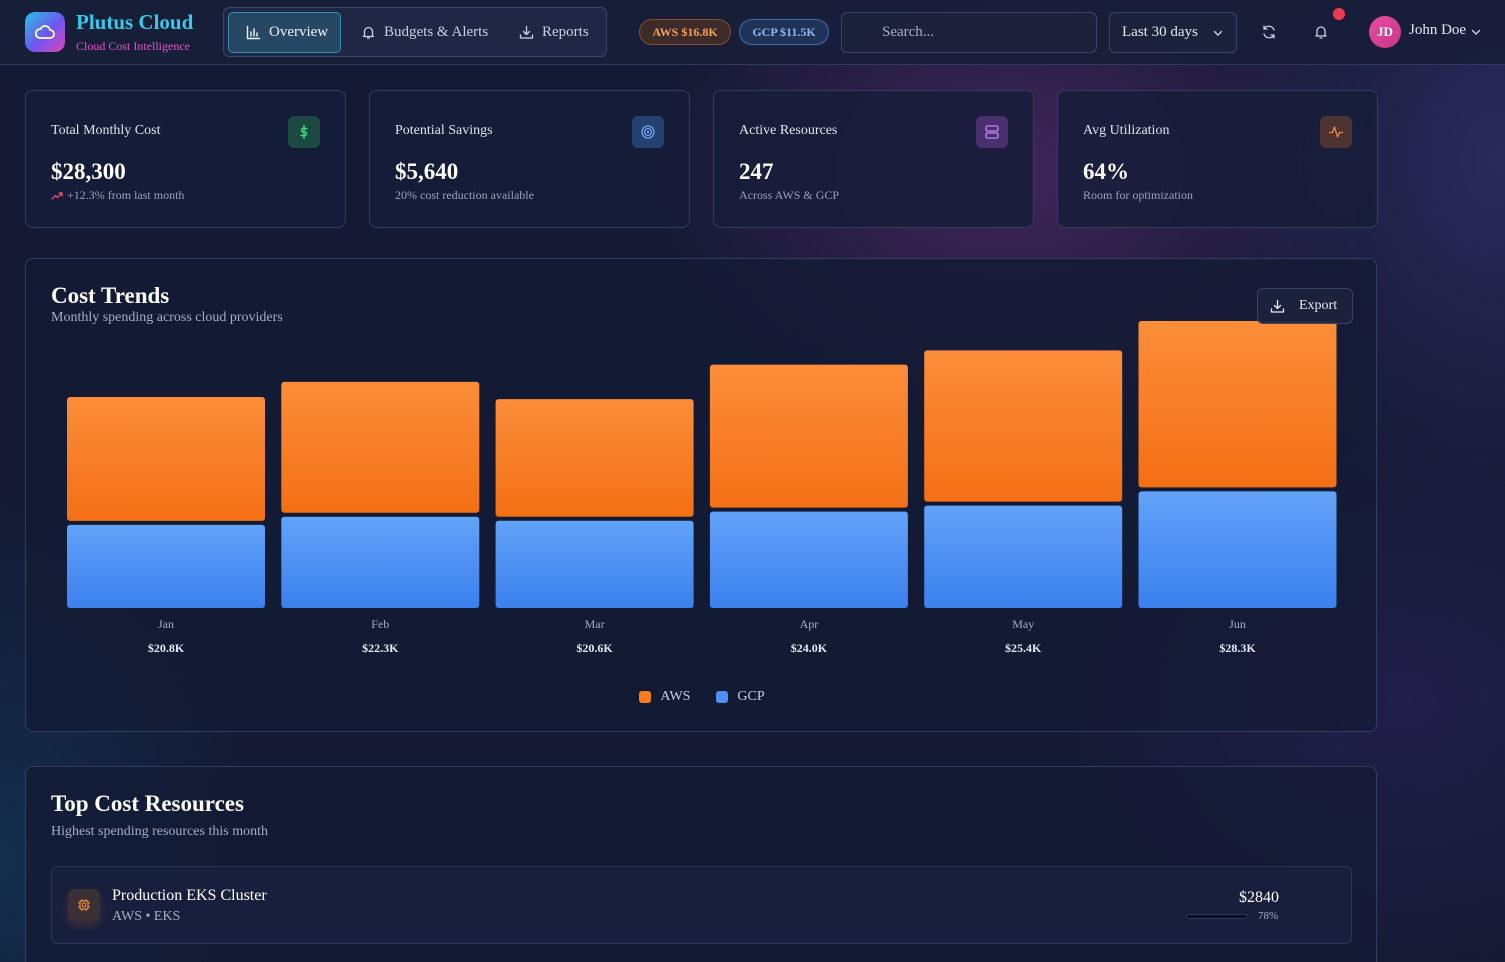 The width and height of the screenshot is (1505, 962). I want to click on x-tick-label: Jun, so click(1237, 624).